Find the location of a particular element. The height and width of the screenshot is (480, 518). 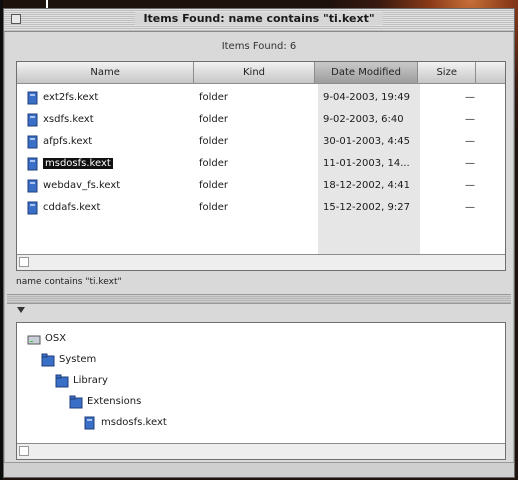

file-icon is located at coordinates (89, 423).